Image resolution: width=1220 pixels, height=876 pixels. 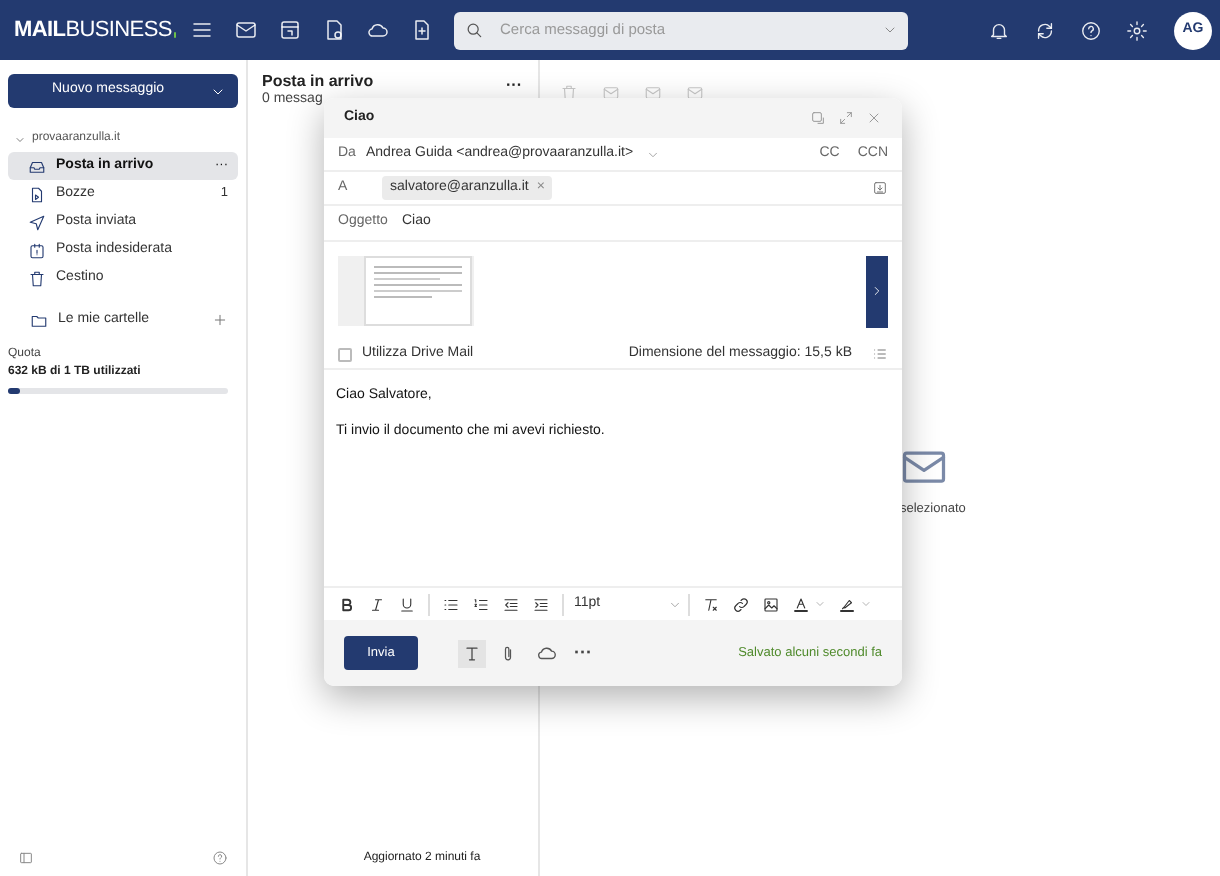 I want to click on paper-plane-icon, so click(x=37, y=222).